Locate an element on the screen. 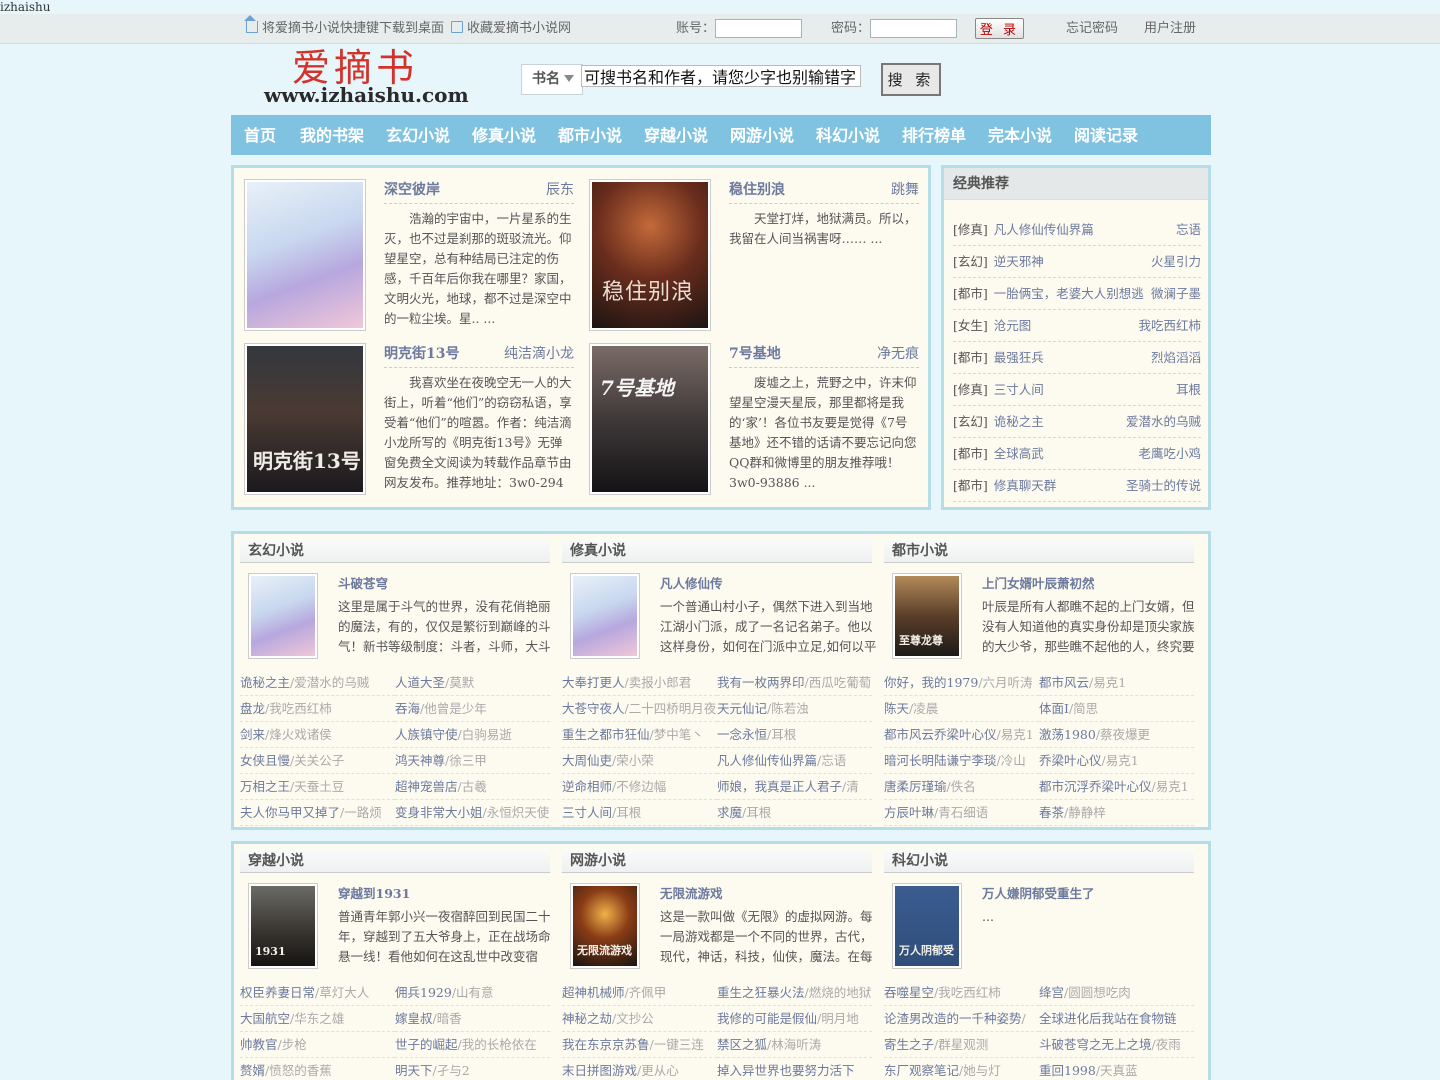 The width and height of the screenshot is (1440, 1080). author-link: 烈焰滔滔 is located at coordinates (1176, 358).